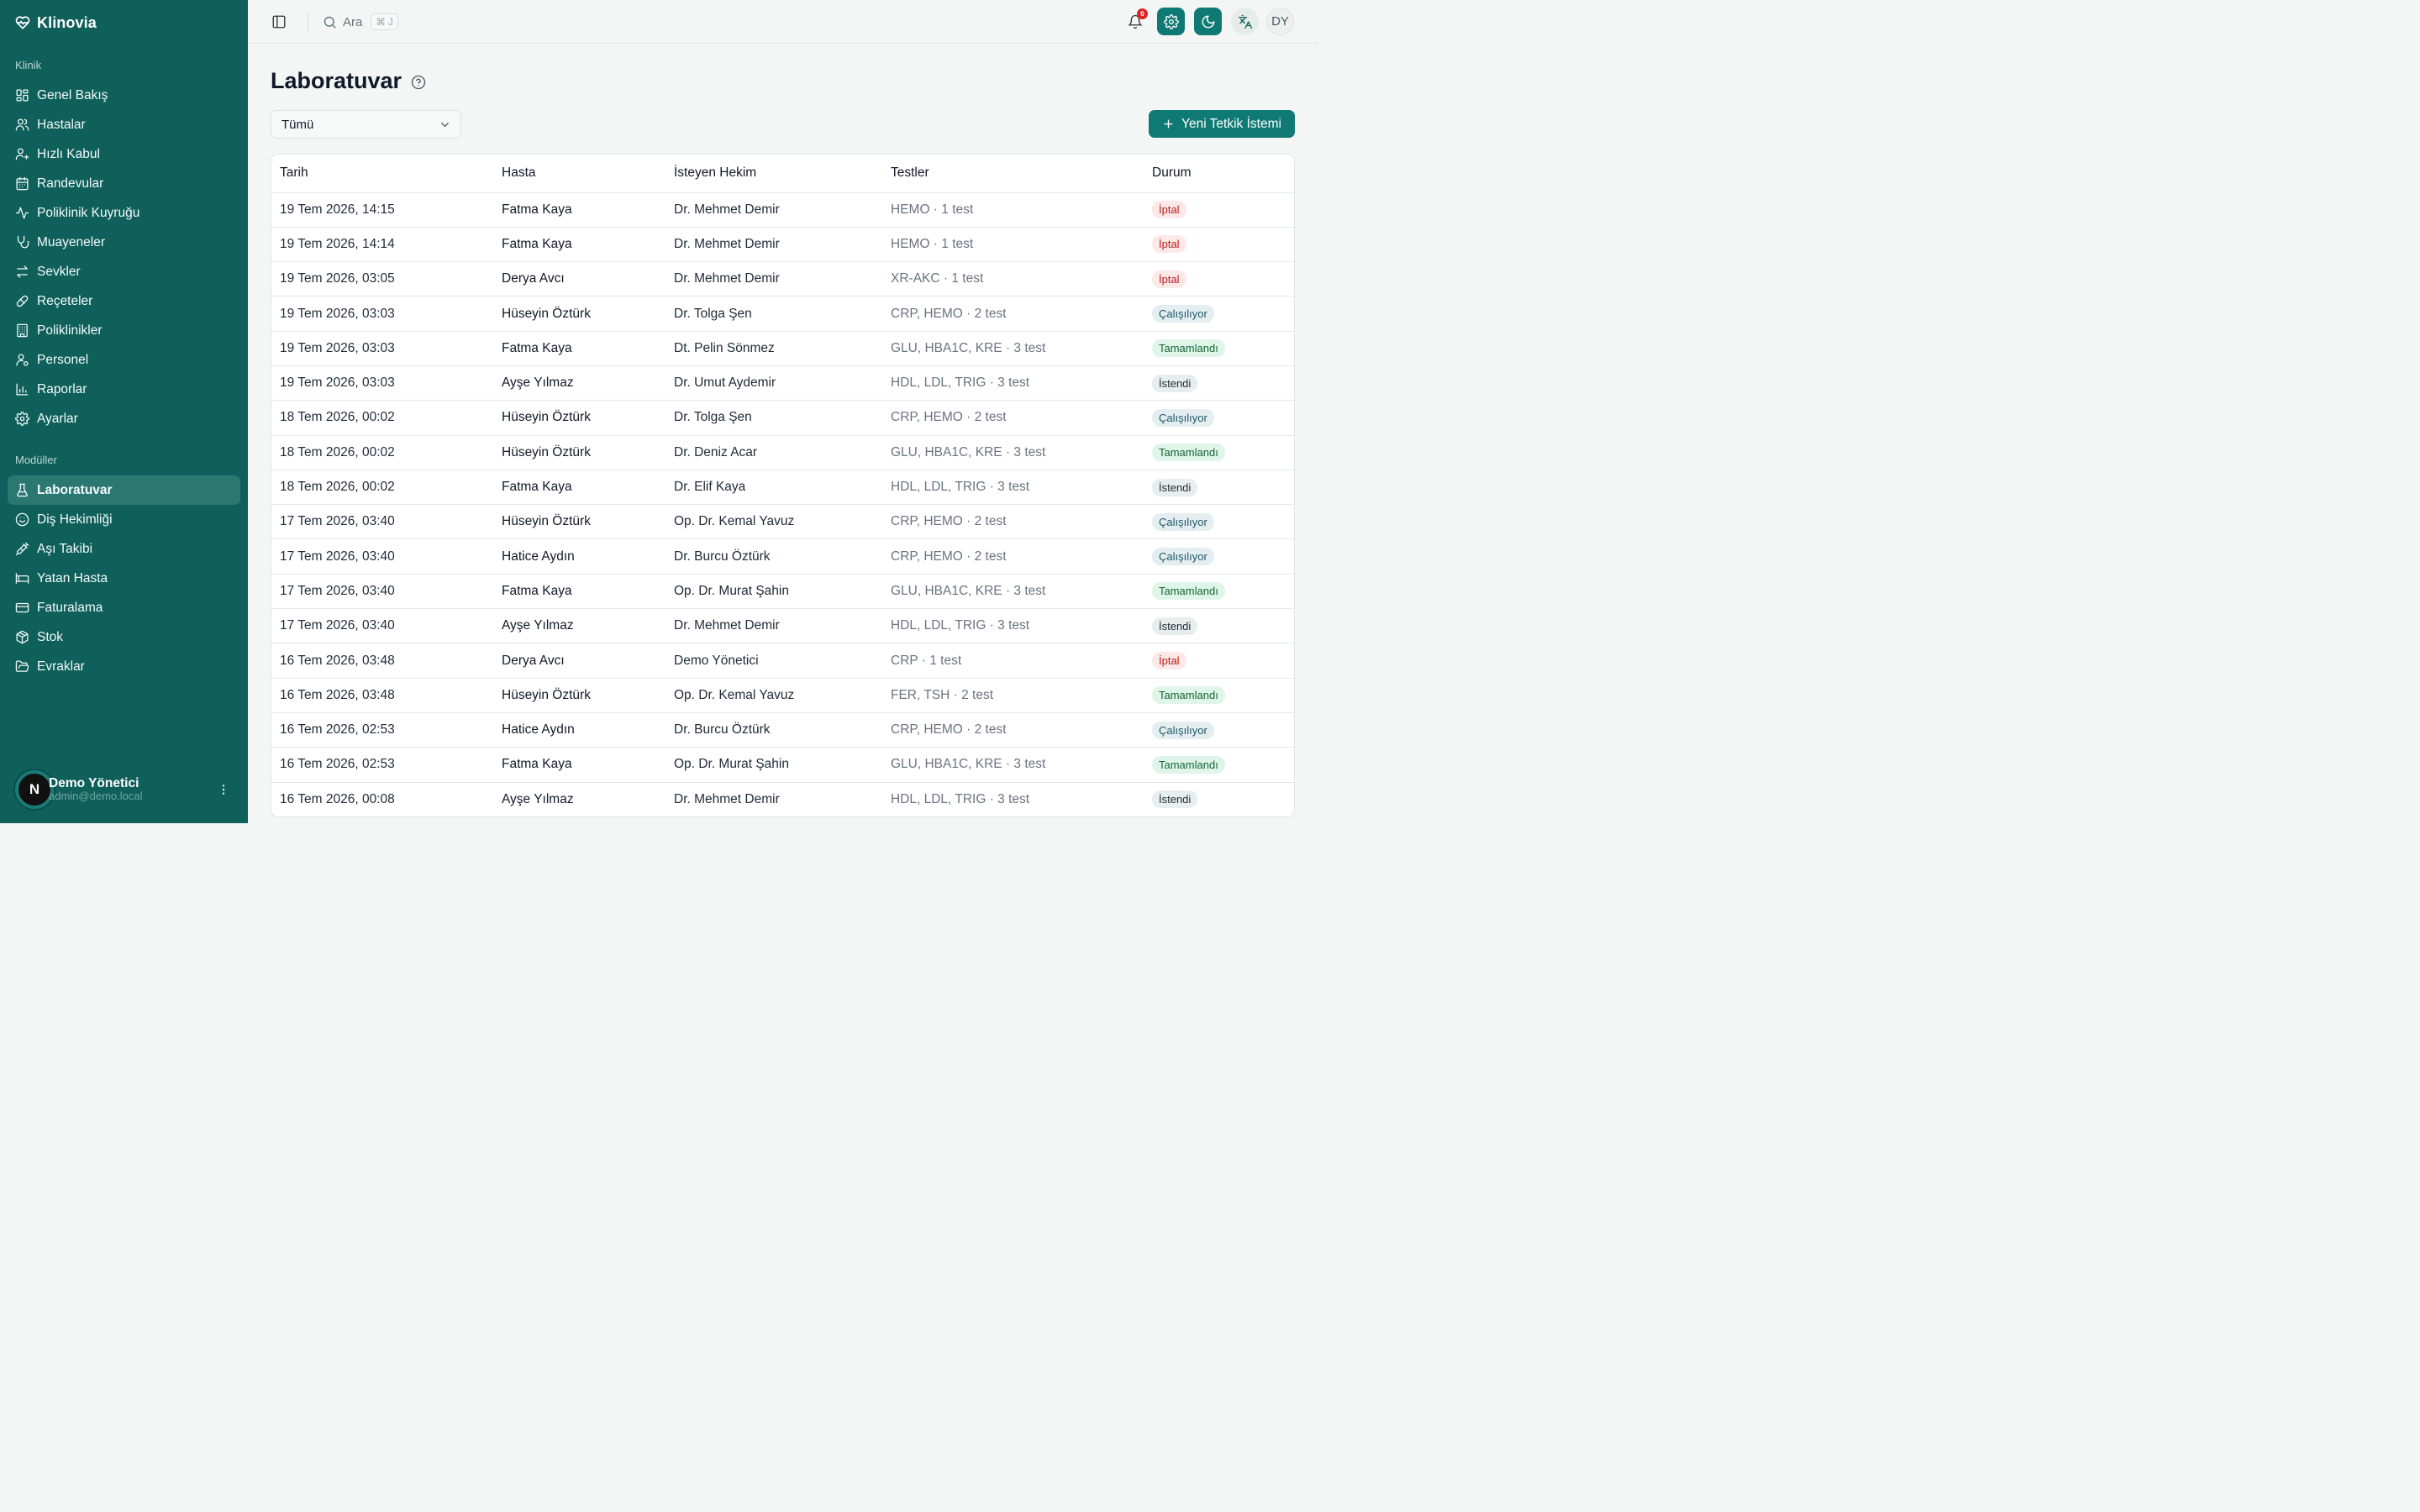 This screenshot has width=2420, height=1512. What do you see at coordinates (22, 301) in the screenshot?
I see `pill-icon` at bounding box center [22, 301].